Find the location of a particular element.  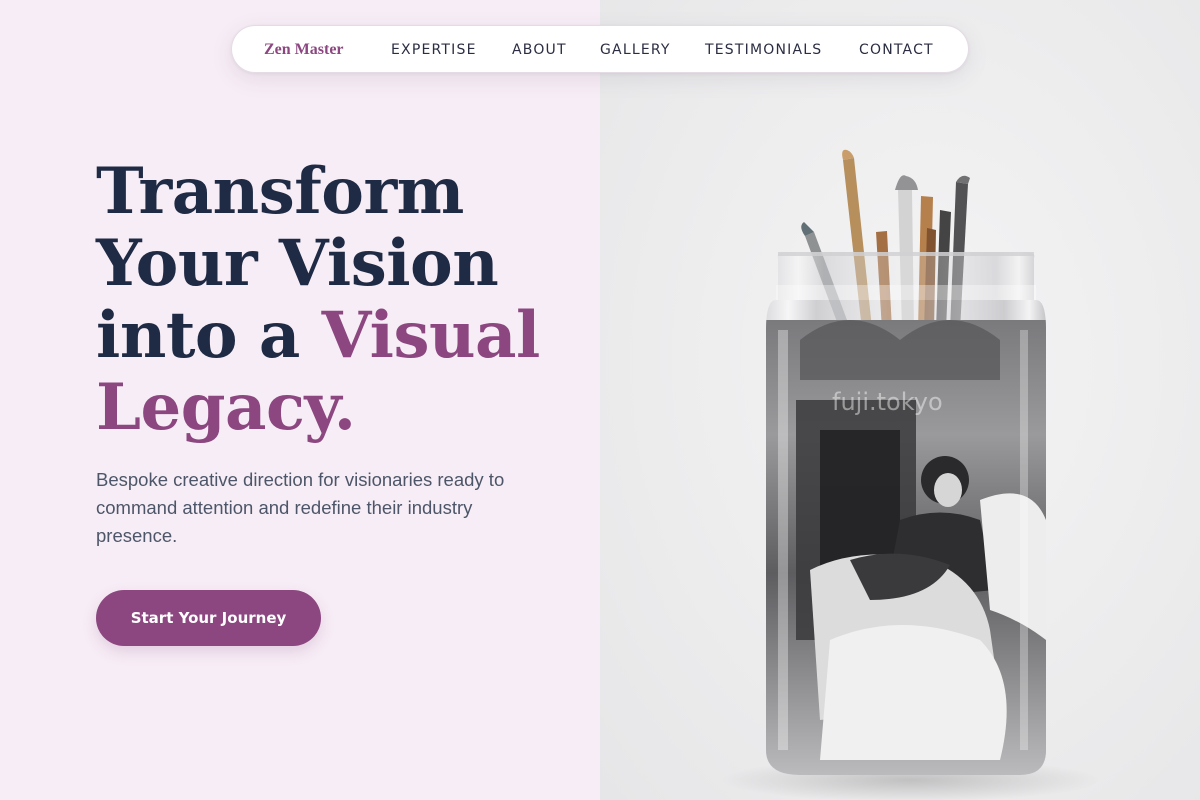

headline-accent-legacy: Legacy. is located at coordinates (226, 407).